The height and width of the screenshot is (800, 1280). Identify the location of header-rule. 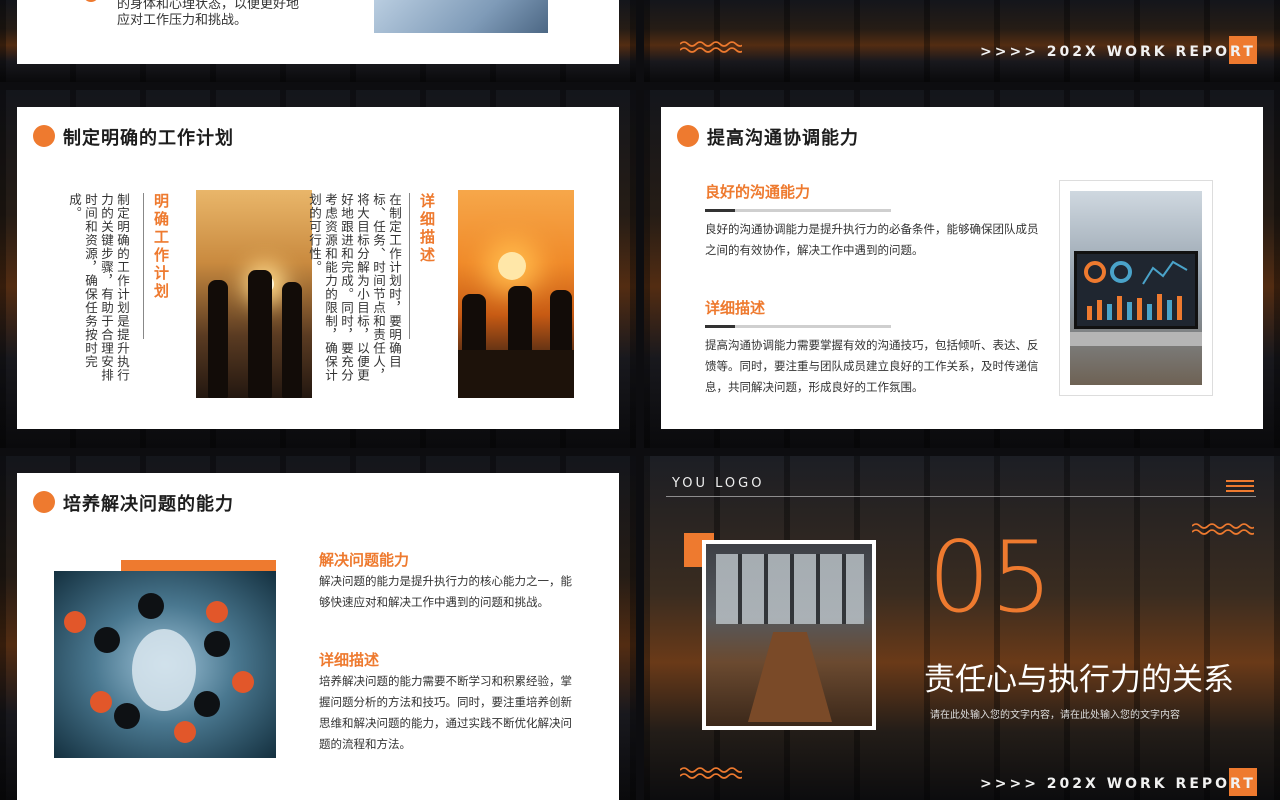
(961, 496).